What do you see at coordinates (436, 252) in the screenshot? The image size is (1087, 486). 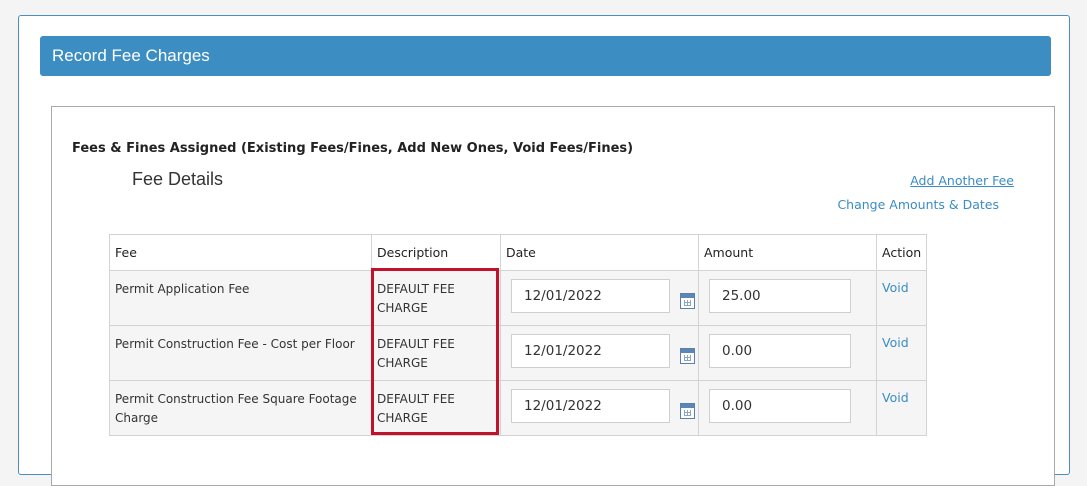 I see `column-header-description: Description` at bounding box center [436, 252].